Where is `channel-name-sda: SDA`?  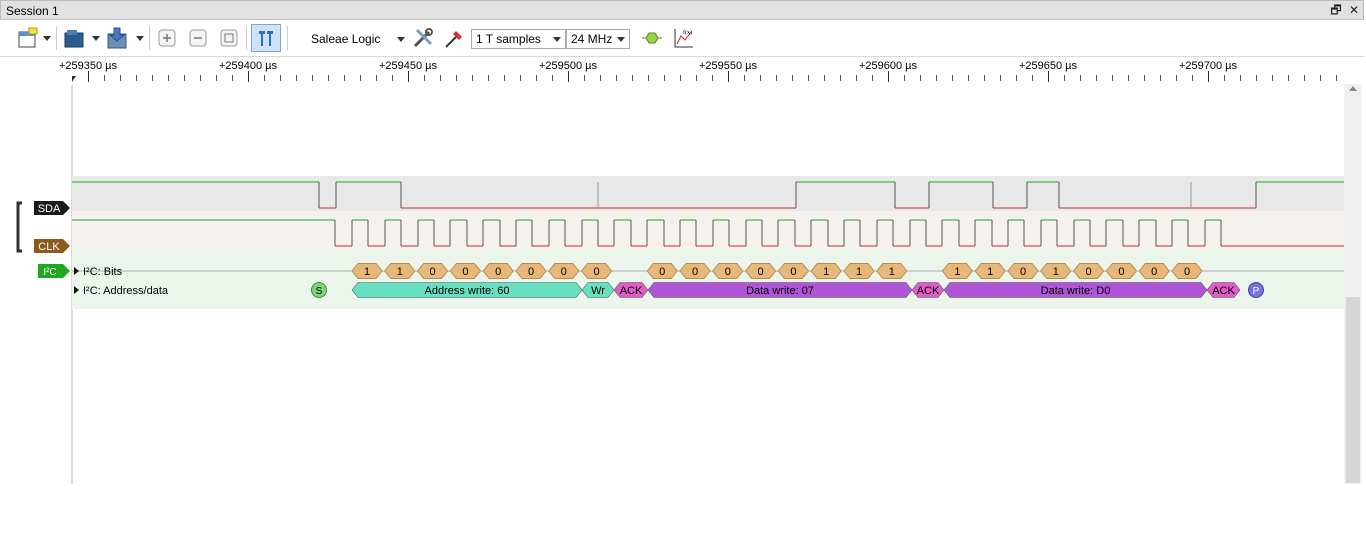 channel-name-sda: SDA is located at coordinates (49, 209).